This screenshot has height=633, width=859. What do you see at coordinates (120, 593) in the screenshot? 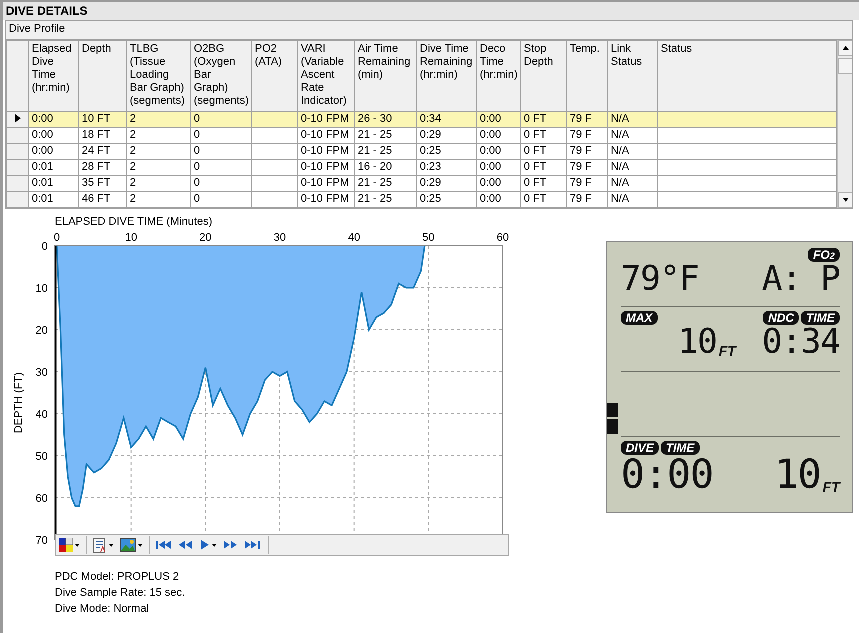
I see `info-line: Dive Sample Rate: 15 sec.` at bounding box center [120, 593].